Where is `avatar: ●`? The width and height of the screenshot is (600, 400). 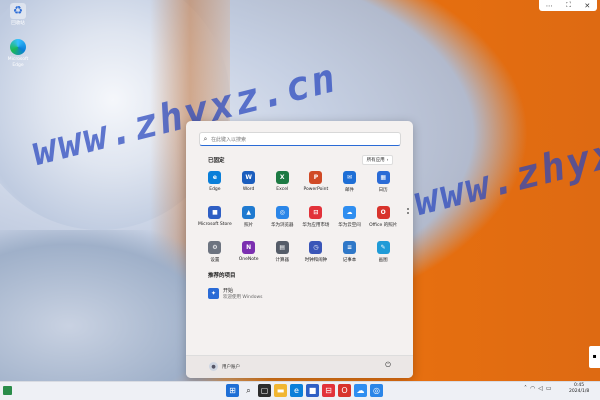
avatar: ● is located at coordinates (213, 366).